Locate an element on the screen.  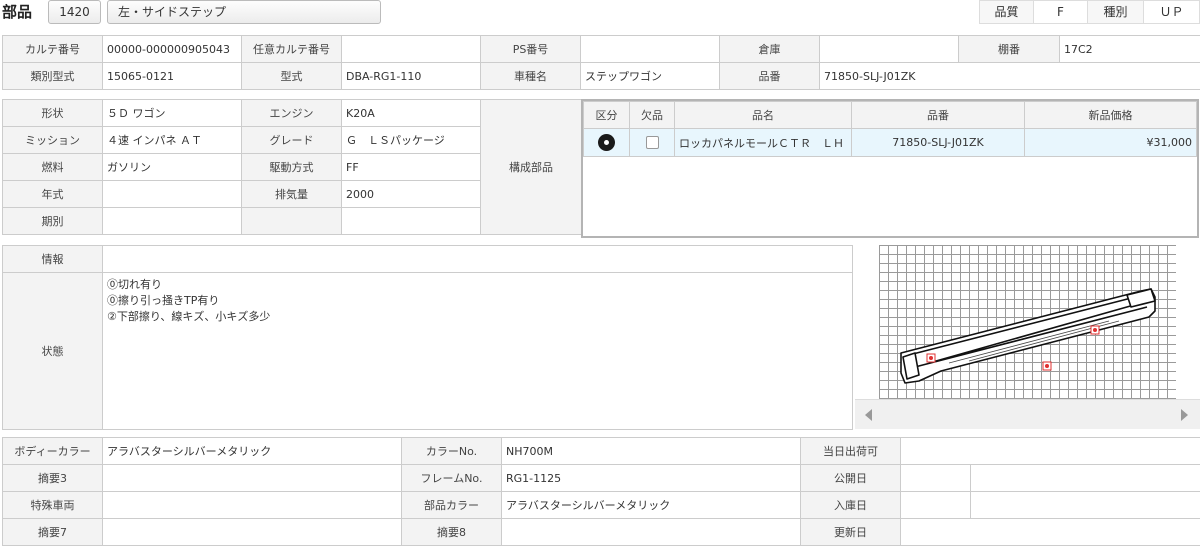
part-image-panel is located at coordinates (1027, 337).